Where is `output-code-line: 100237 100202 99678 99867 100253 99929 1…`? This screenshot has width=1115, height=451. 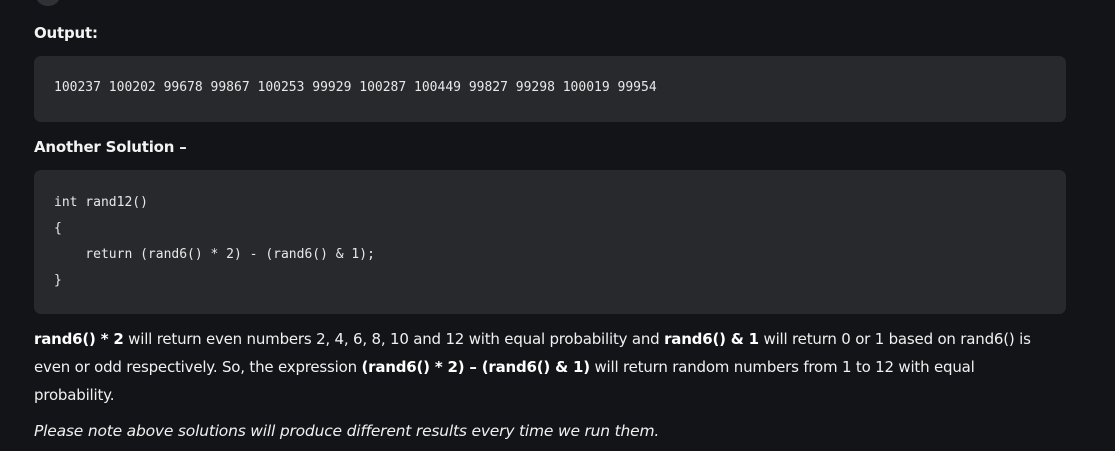
output-code-line: 100237 100202 99678 99867 100253 99929 1… is located at coordinates (355, 87).